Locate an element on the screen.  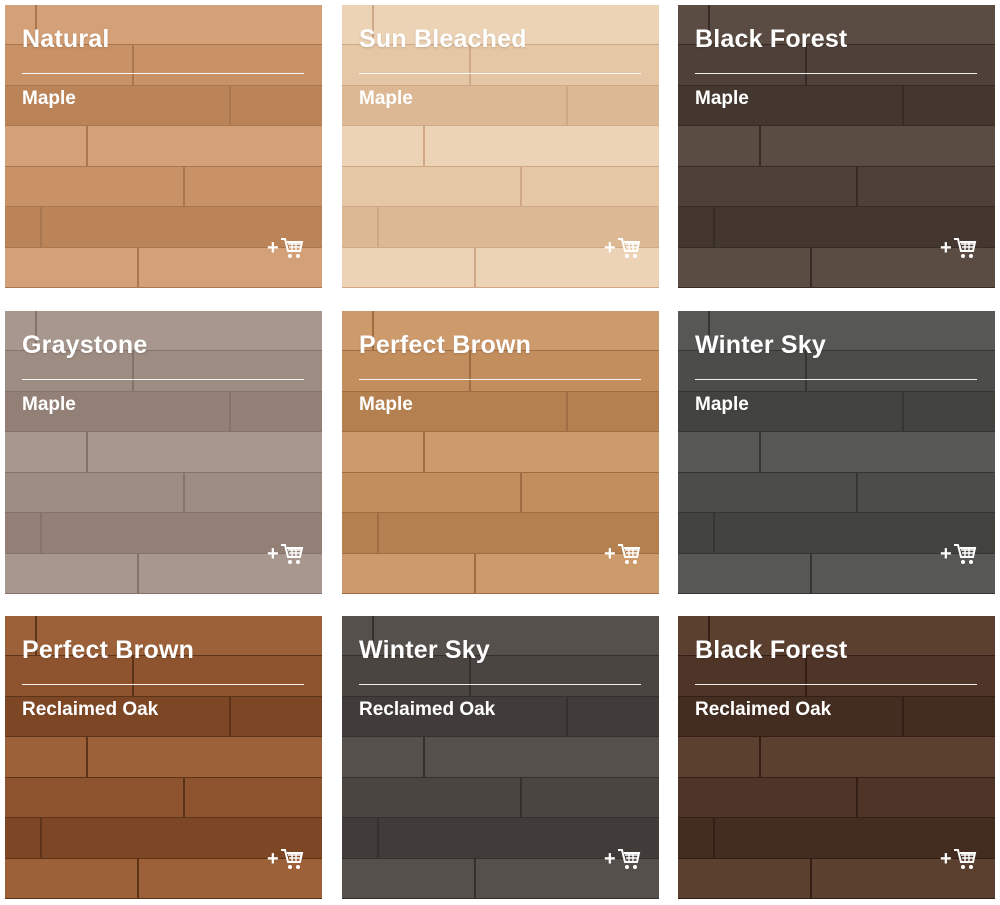
product-tile: Sun Bleached Maple + is located at coordinates (500, 146).